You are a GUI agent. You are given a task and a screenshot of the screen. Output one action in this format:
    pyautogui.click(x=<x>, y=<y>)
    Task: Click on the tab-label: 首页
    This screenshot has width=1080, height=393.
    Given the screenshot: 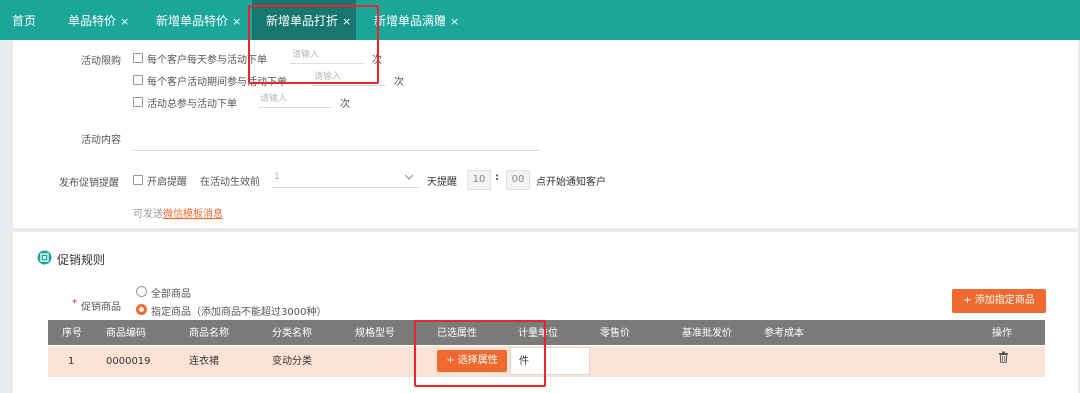 What is the action you would take?
    pyautogui.click(x=24, y=21)
    